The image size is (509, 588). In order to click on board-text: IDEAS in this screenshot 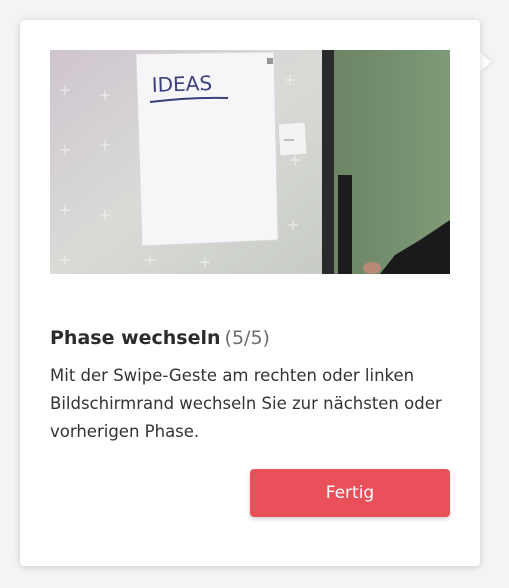, I will do `click(181, 84)`.